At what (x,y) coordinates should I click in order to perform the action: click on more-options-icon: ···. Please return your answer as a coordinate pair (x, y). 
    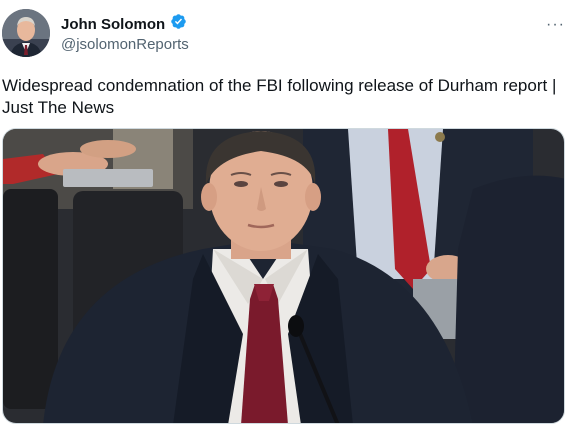
    Looking at the image, I should click on (555, 25).